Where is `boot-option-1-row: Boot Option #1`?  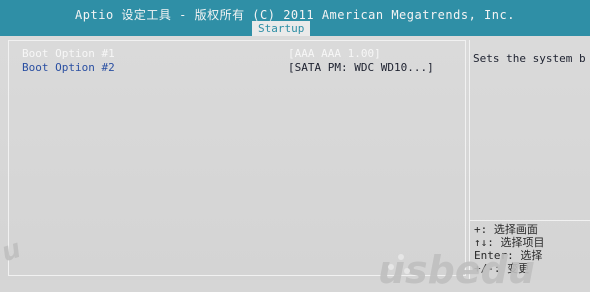 boot-option-1-row: Boot Option #1 is located at coordinates (68, 54).